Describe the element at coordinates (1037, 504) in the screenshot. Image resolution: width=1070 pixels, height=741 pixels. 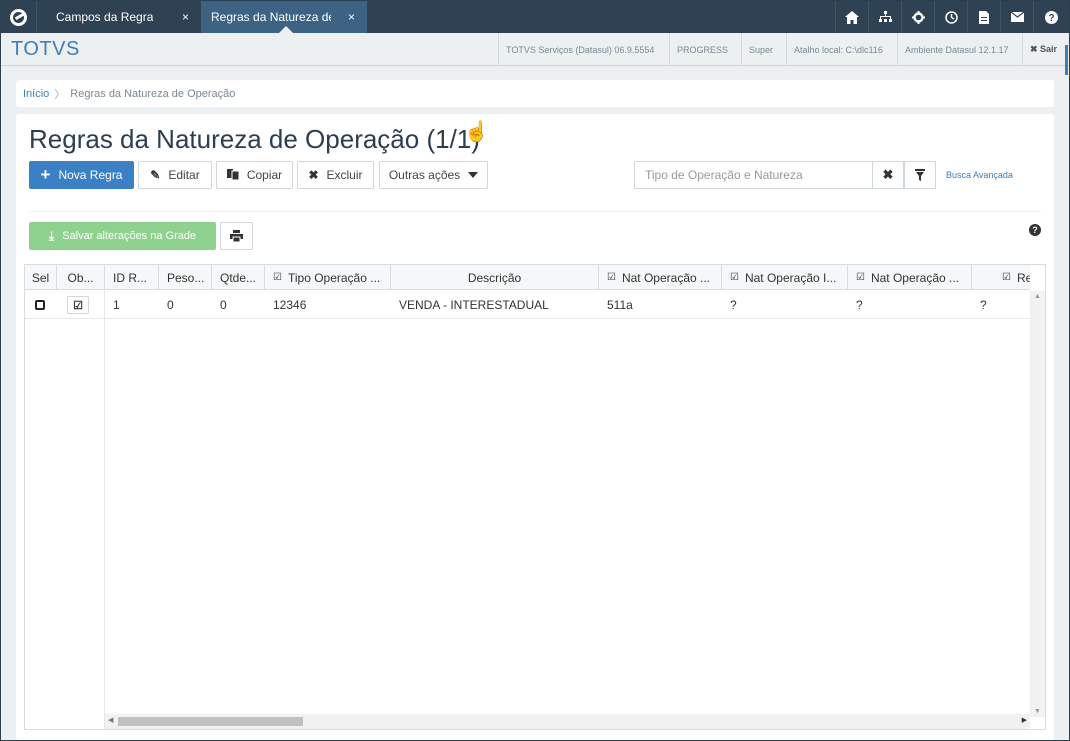
I see `vertical-scrollbar: ▲ ▼` at that location.